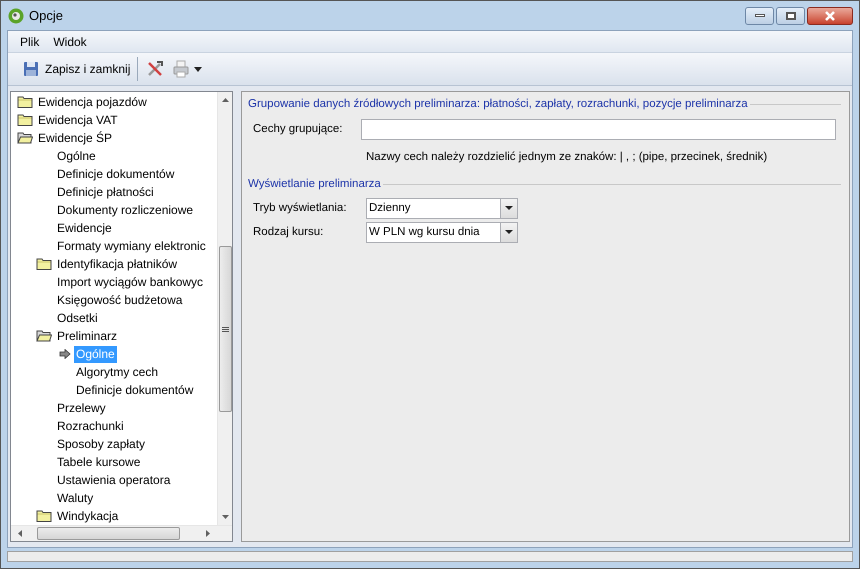 This screenshot has height=569, width=860. What do you see at coordinates (224, 308) in the screenshot?
I see `vertical-scrollbar` at bounding box center [224, 308].